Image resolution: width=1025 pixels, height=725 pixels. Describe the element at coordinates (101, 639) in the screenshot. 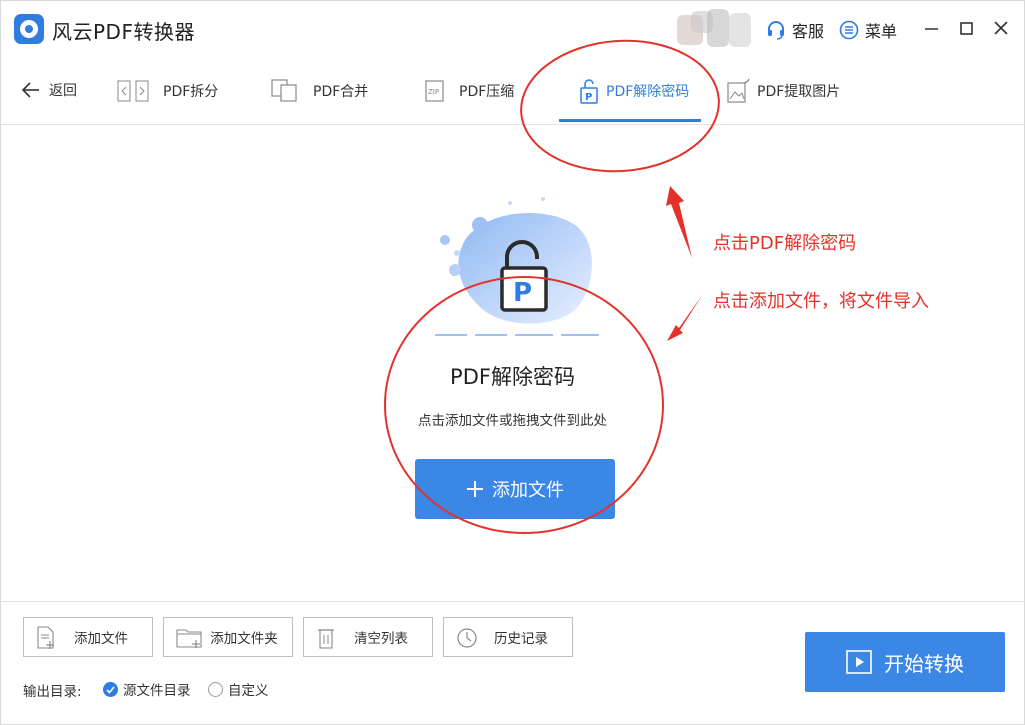

I see `toolbar-add-file-label: 添加文件` at that location.